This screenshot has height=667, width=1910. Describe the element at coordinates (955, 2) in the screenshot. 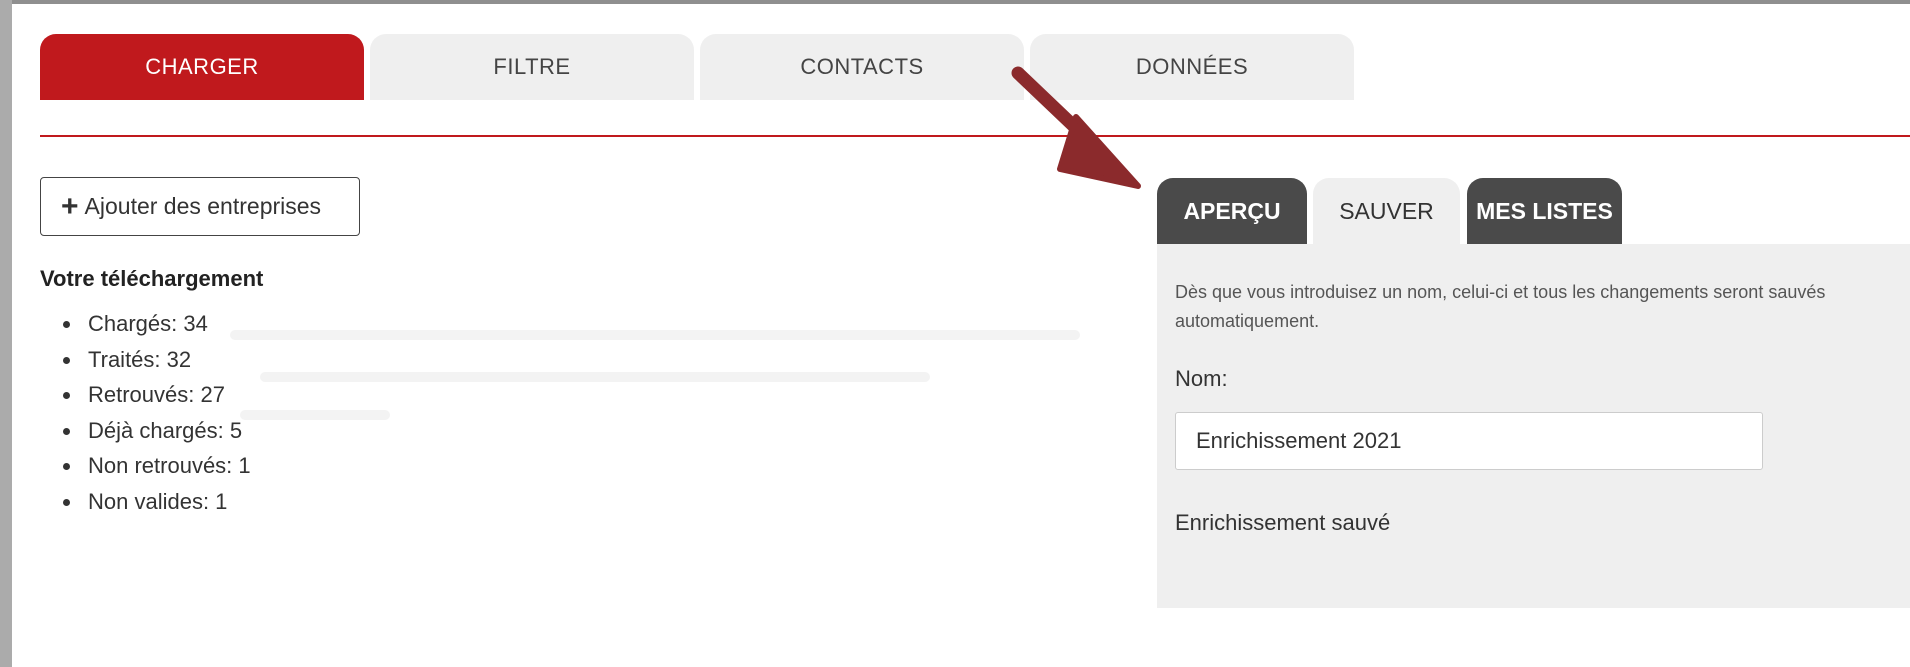

I see `window-frame-top` at that location.